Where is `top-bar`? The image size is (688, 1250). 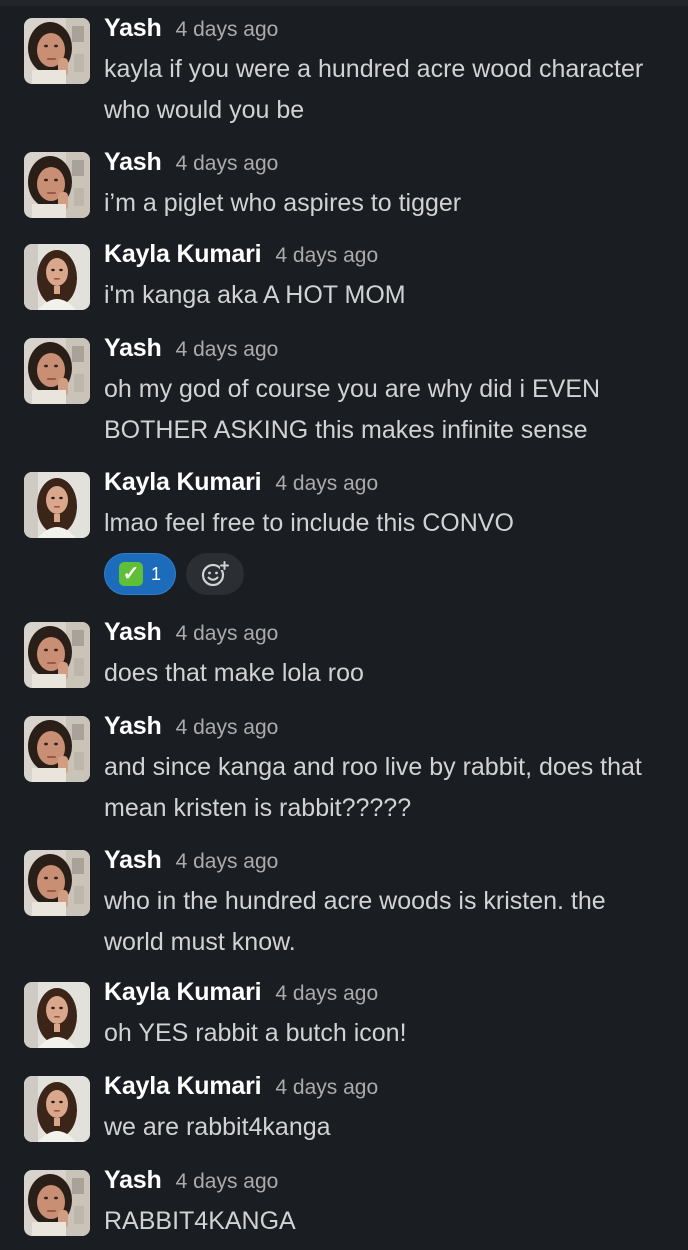
top-bar is located at coordinates (344, 3).